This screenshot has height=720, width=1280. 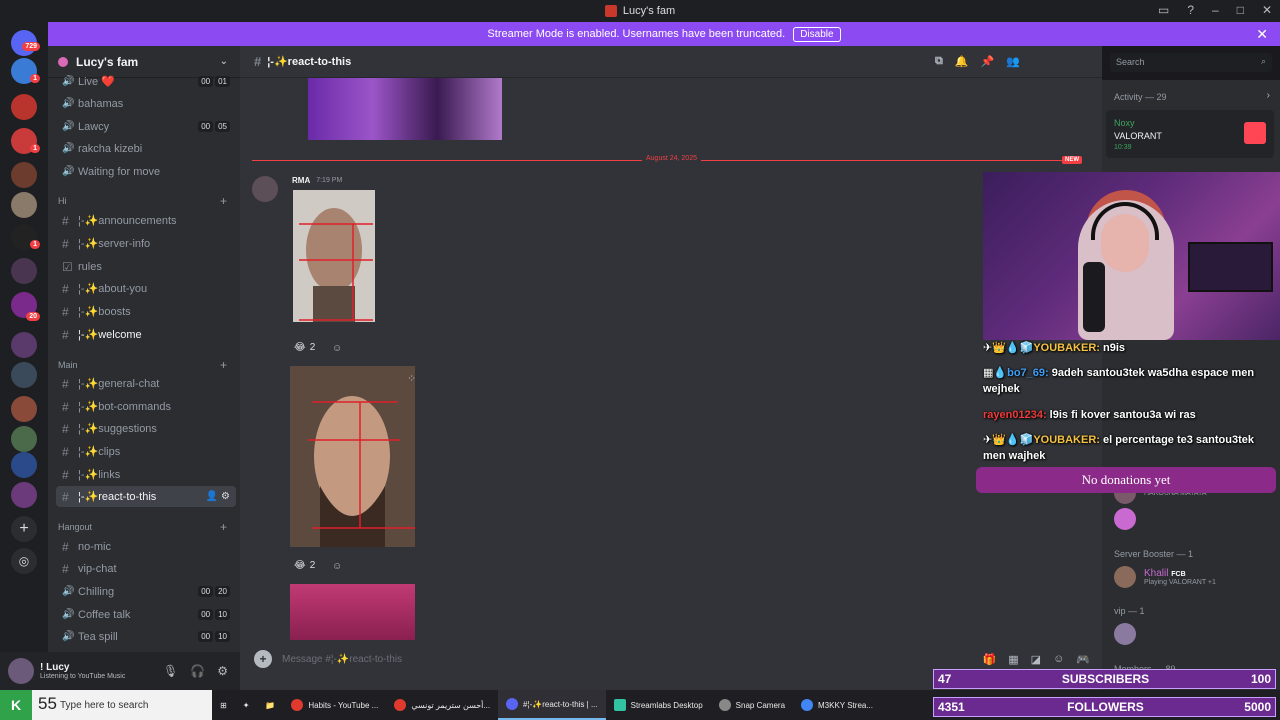 I want to click on text-channel-item: # ¦-✨announcements, so click(x=146, y=220).